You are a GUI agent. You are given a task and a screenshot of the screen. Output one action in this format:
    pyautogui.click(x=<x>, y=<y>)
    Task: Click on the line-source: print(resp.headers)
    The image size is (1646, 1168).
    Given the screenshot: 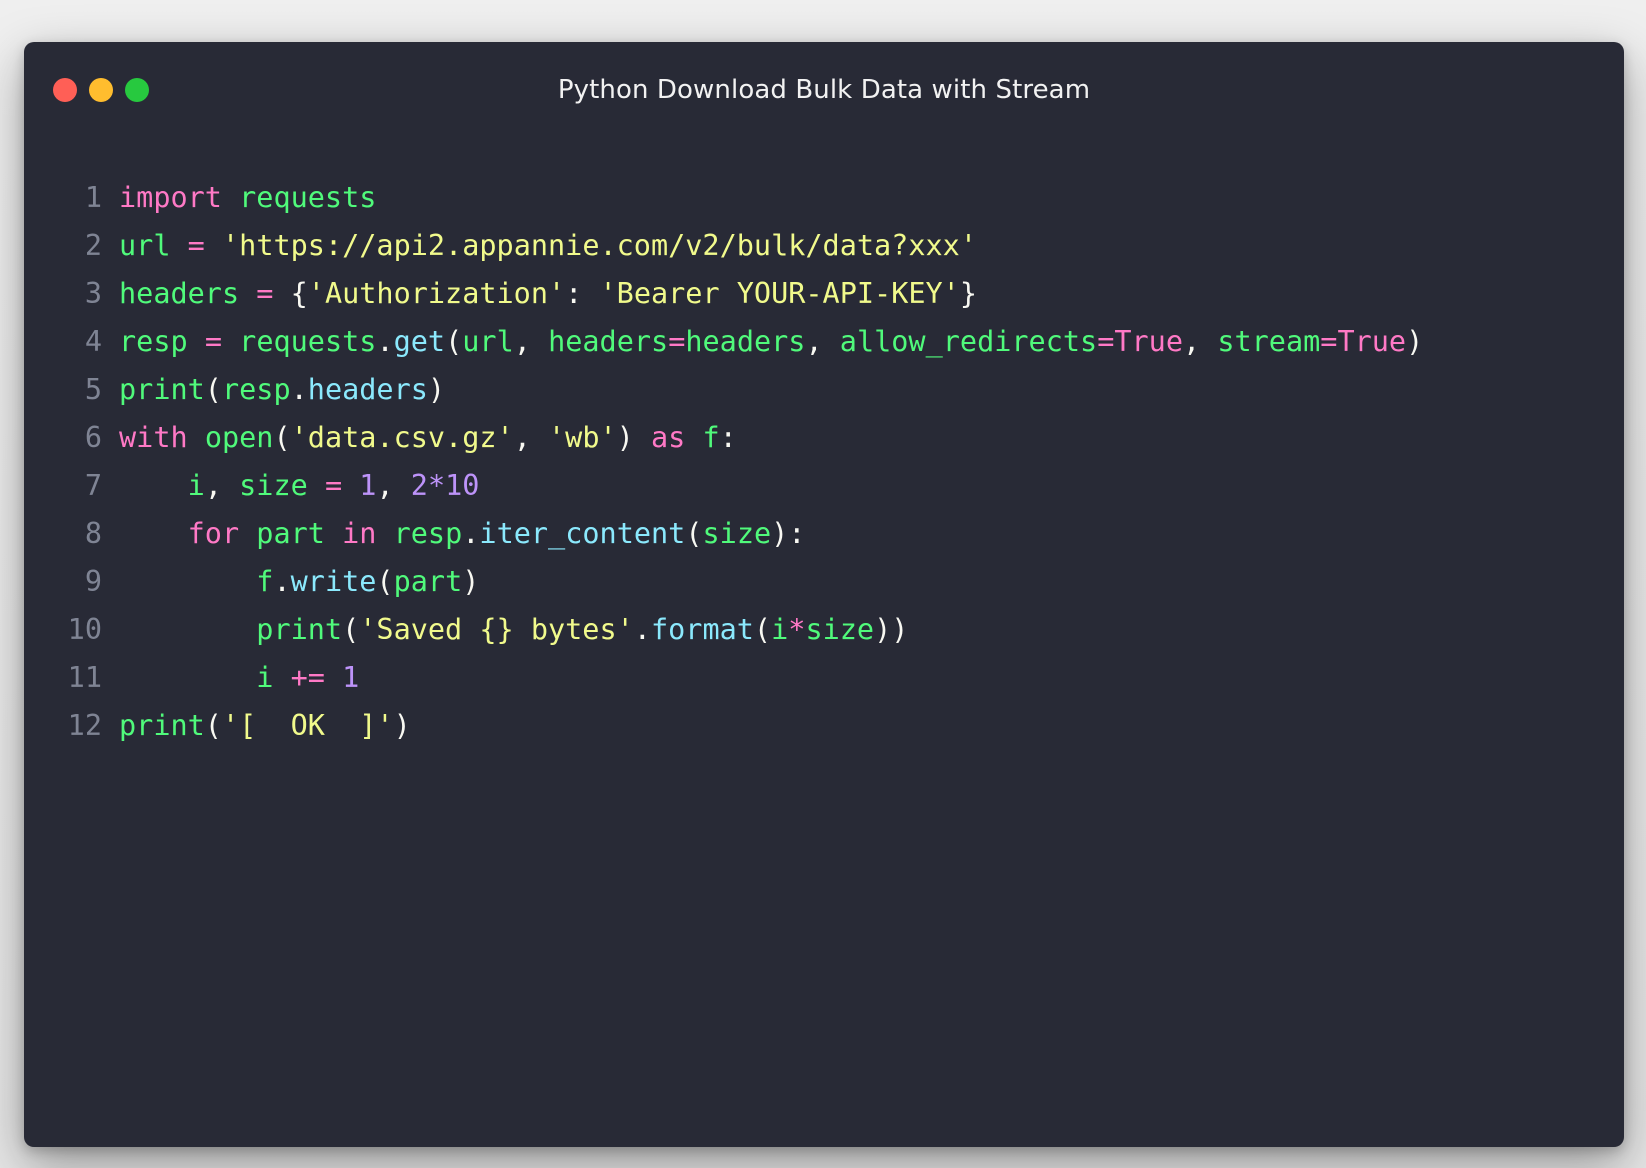 What is the action you would take?
    pyautogui.click(x=273, y=390)
    